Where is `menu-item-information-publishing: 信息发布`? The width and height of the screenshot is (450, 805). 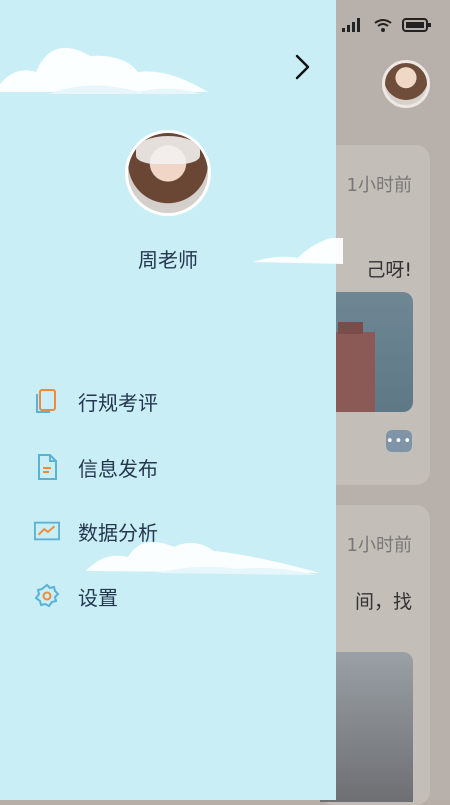
menu-item-information-publishing: 信息发布 is located at coordinates (164, 467).